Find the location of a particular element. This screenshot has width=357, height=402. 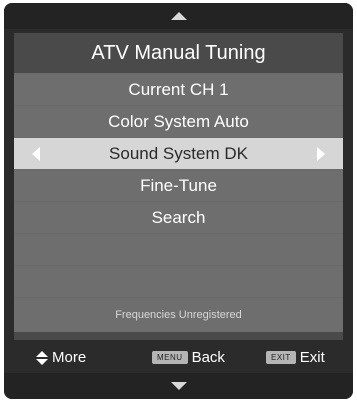

back-hint: MENU Back is located at coordinates (188, 357).